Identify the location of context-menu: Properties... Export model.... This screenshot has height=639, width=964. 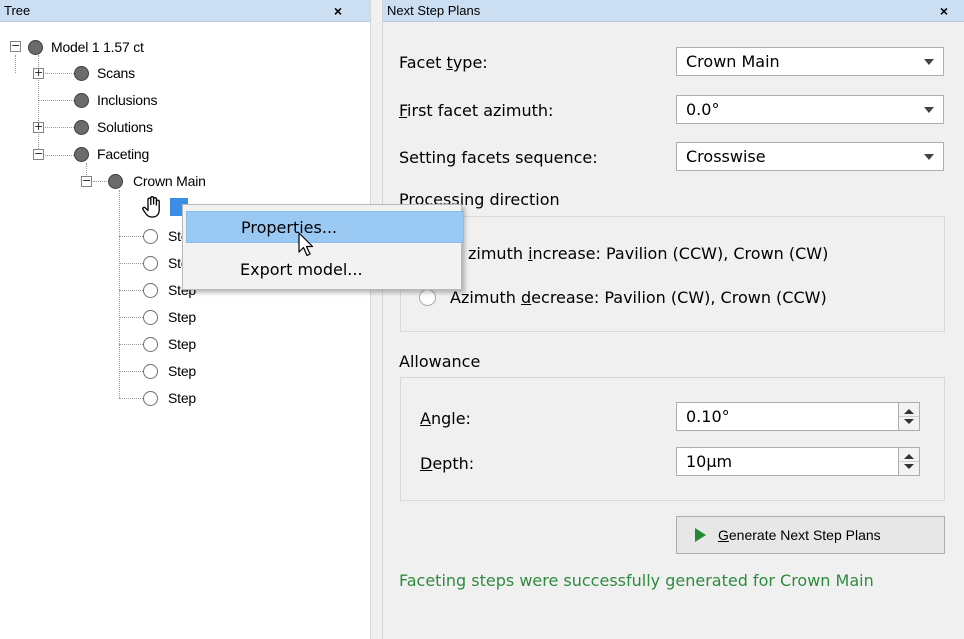
(323, 247).